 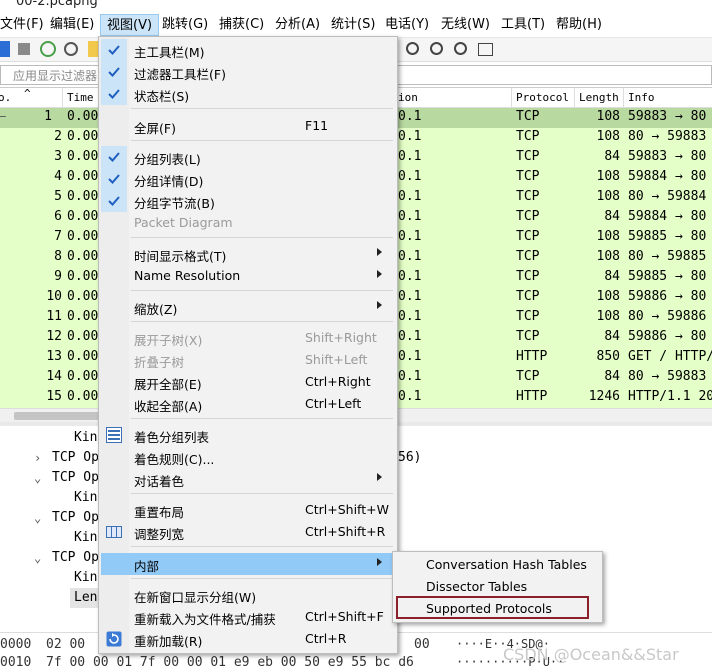 What do you see at coordinates (248, 72) in the screenshot?
I see `menu-item-filter-toolbar: 过滤器工具栏(F)` at bounding box center [248, 72].